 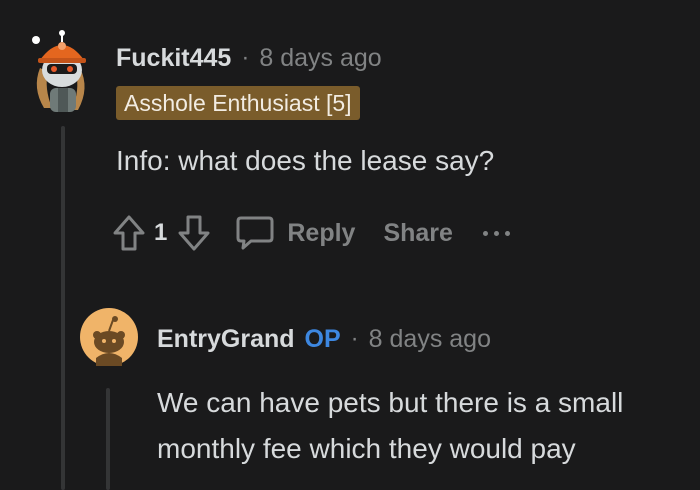 I want to click on user-flair: Asshole Enthusiast [5], so click(x=238, y=103).